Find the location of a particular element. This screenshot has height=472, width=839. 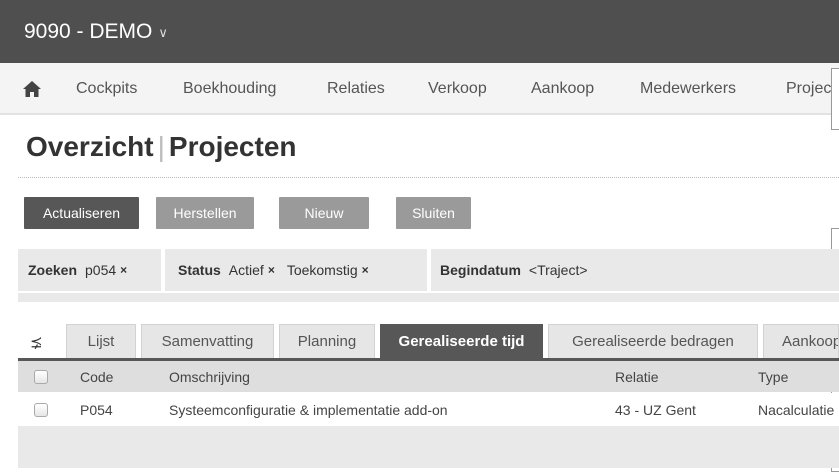

nav-item-verkoop: Verkoop is located at coordinates (457, 89).